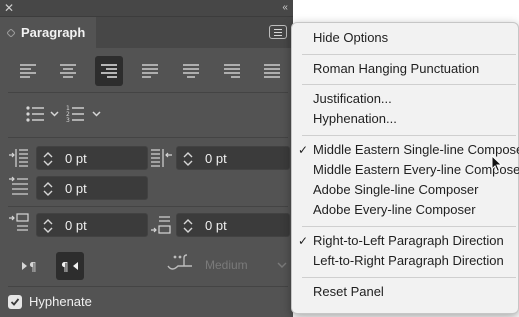 The image size is (519, 317). What do you see at coordinates (68, 120) in the screenshot?
I see `svg-text: 3` at bounding box center [68, 120].